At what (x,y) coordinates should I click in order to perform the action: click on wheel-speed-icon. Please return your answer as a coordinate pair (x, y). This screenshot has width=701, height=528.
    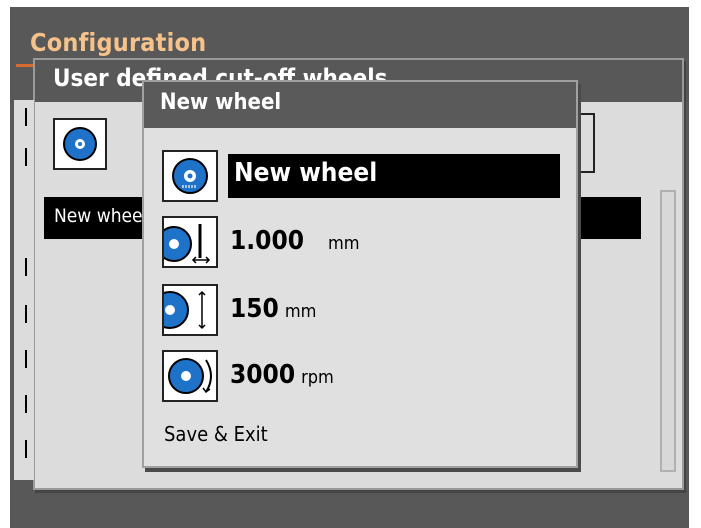
    Looking at the image, I should click on (190, 376).